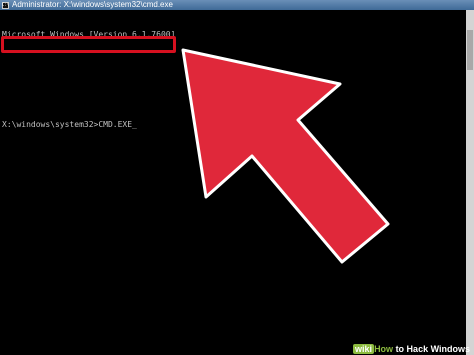  Describe the element at coordinates (364, 349) in the screenshot. I see `wikihow-logo: wiki` at that location.